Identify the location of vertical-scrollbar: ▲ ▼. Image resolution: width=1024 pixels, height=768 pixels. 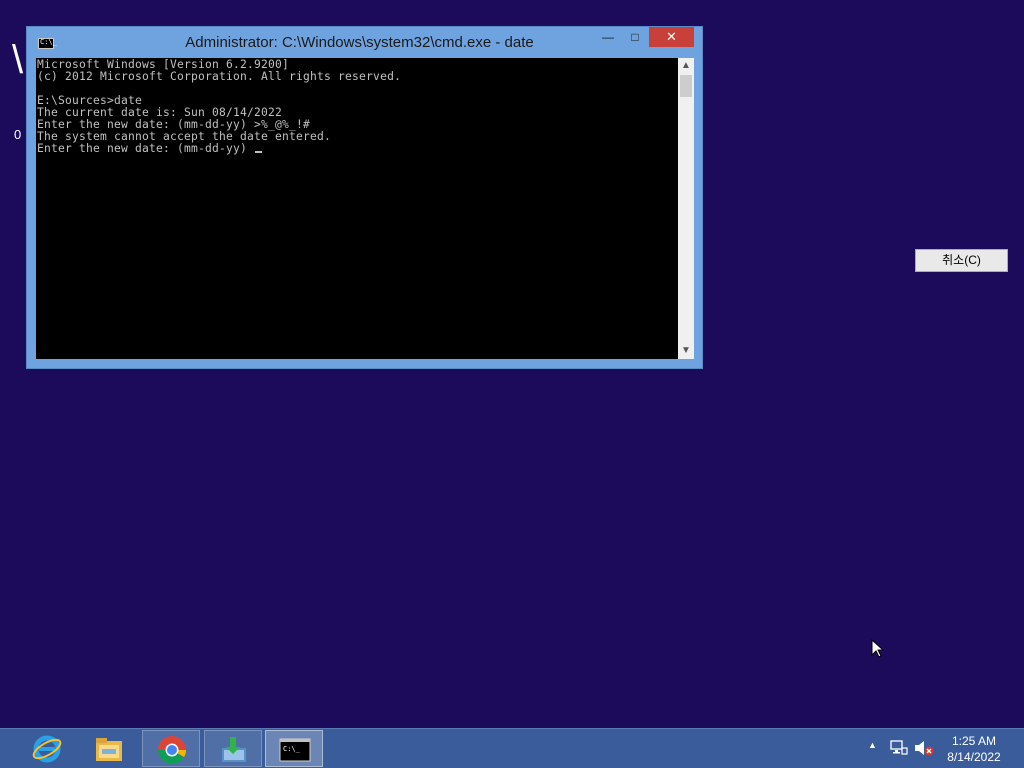
(686, 208).